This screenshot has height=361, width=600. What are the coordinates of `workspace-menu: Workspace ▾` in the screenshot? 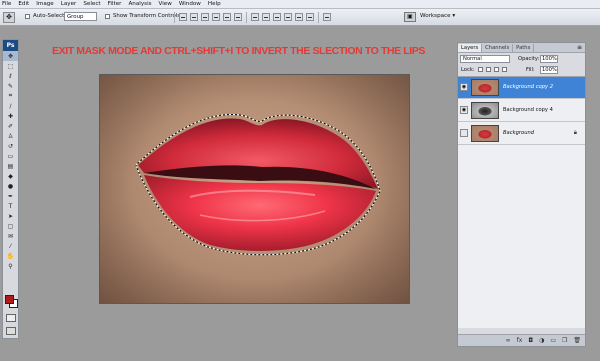 It's located at (437, 16).